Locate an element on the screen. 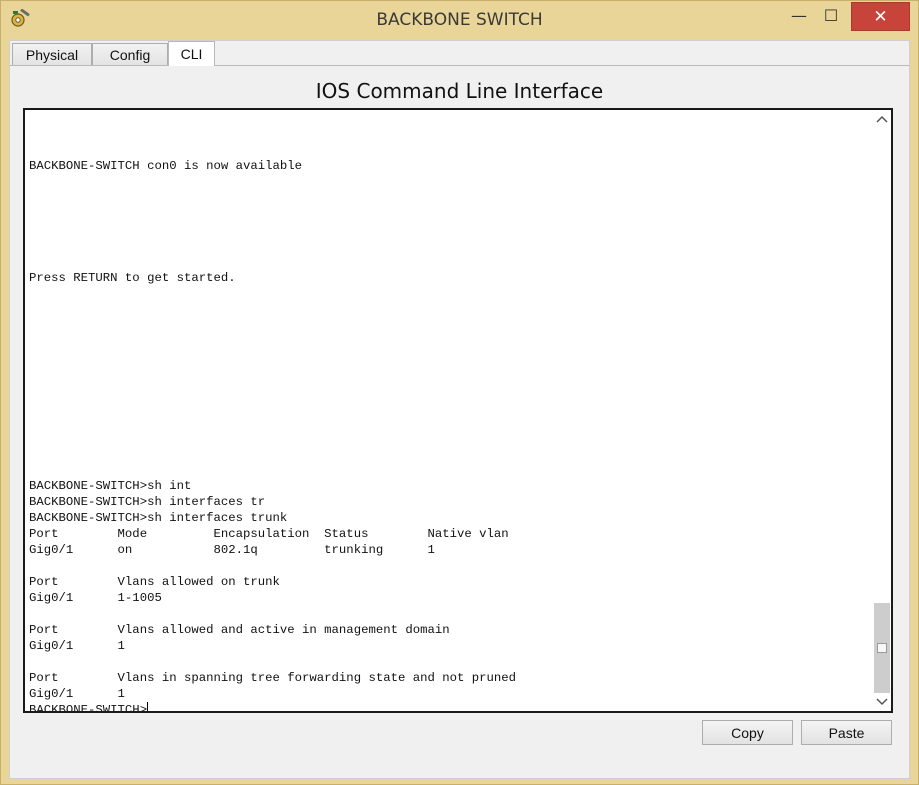 The height and width of the screenshot is (785, 919). tab-physical: Physical is located at coordinates (52, 54).